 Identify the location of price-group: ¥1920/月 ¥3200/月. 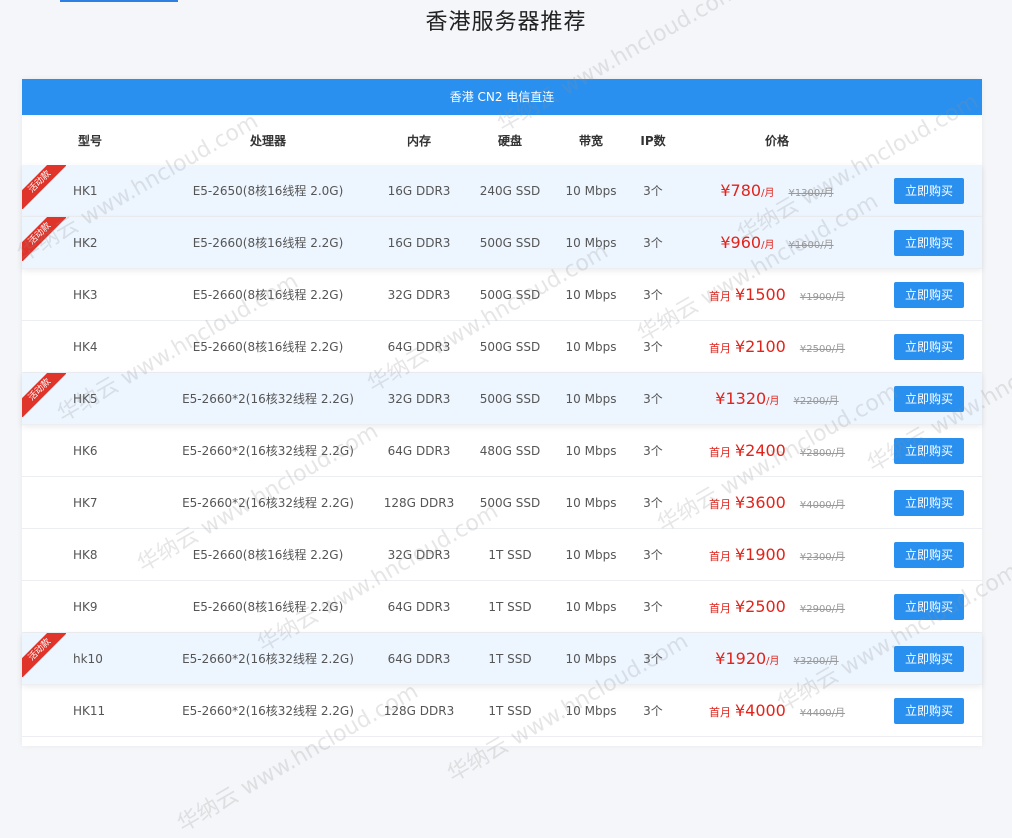
(776, 658).